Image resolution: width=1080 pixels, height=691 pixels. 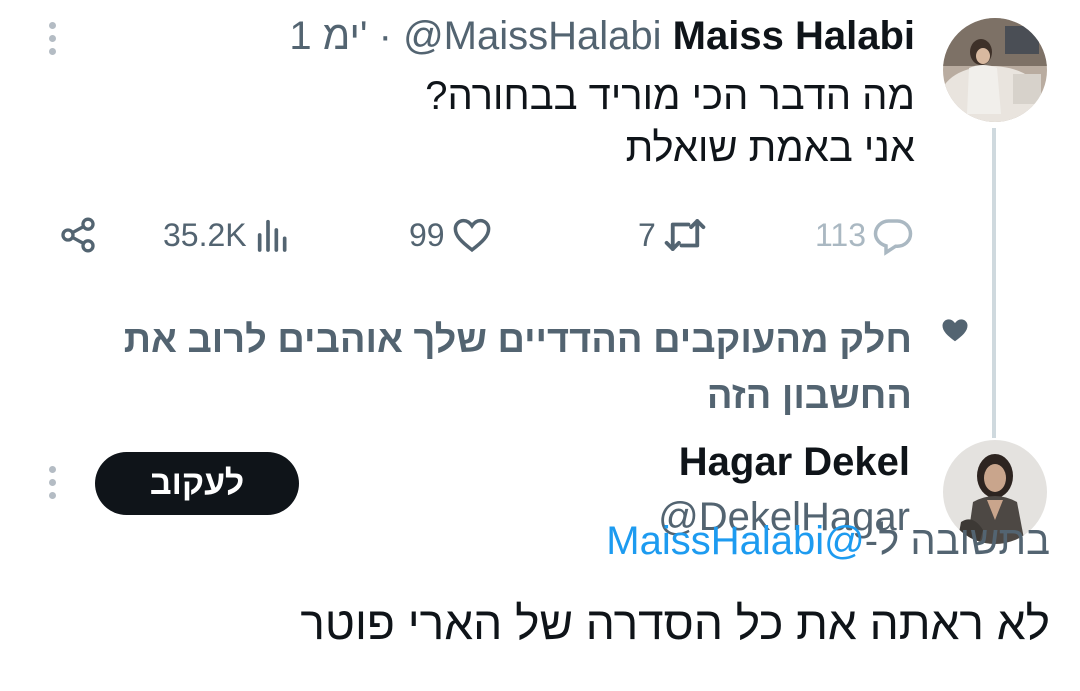 I want to click on likes-count: 99, so click(x=427, y=234).